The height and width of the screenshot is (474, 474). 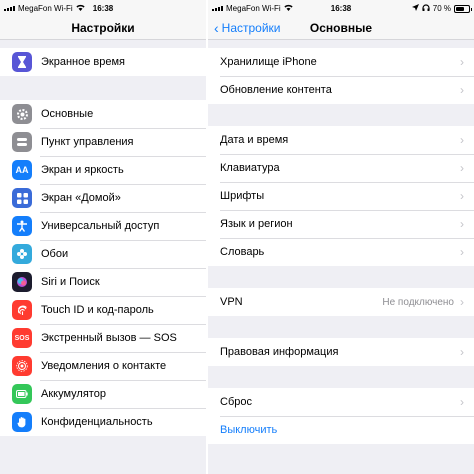 What do you see at coordinates (103, 226) in the screenshot?
I see `settings-item: Универсальный доступ` at bounding box center [103, 226].